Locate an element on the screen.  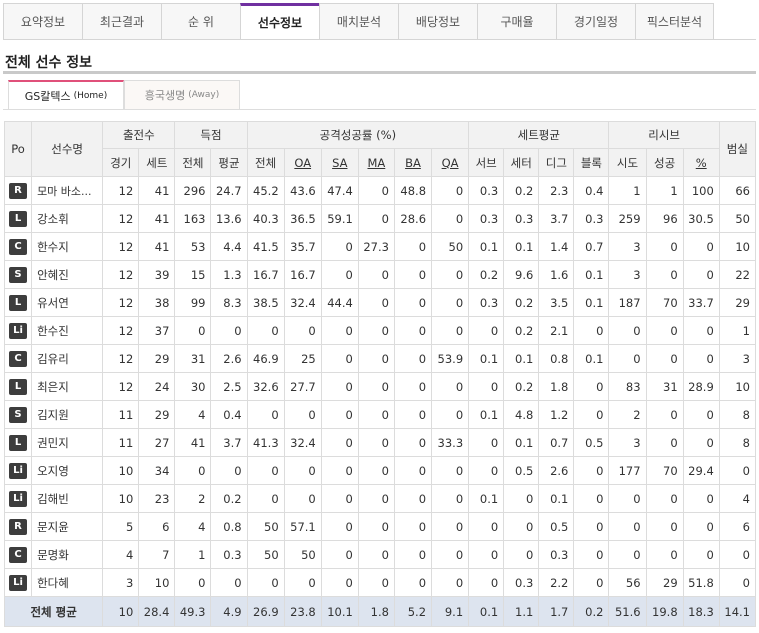
position-badge: Li is located at coordinates (18, 331).